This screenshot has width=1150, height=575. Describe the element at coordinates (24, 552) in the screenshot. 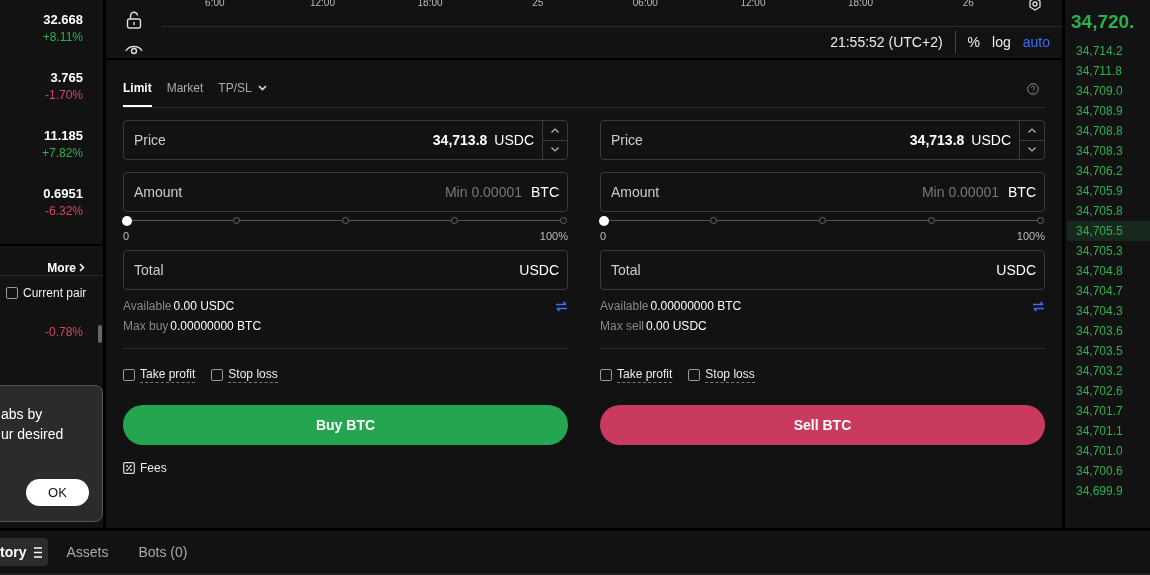

I see `bottom-tab: tory` at that location.